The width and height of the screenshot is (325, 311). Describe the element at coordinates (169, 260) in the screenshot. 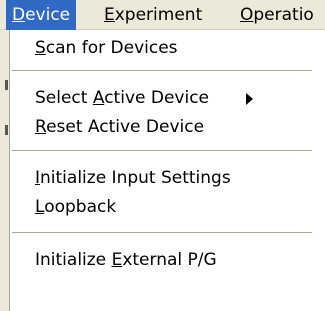

I see `init-external-label: xternal P/G` at that location.